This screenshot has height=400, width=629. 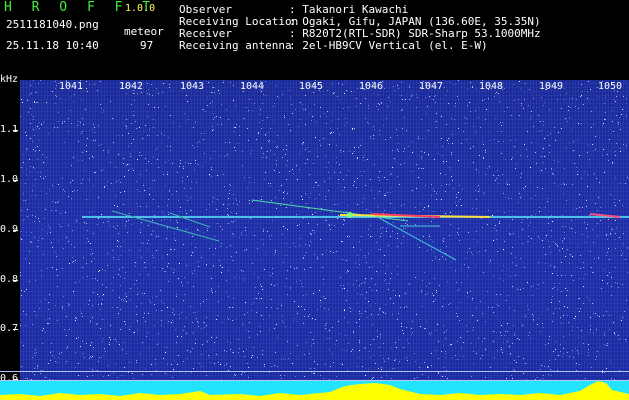 I want to click on y-tick-label: 1.1, so click(x=9, y=129).